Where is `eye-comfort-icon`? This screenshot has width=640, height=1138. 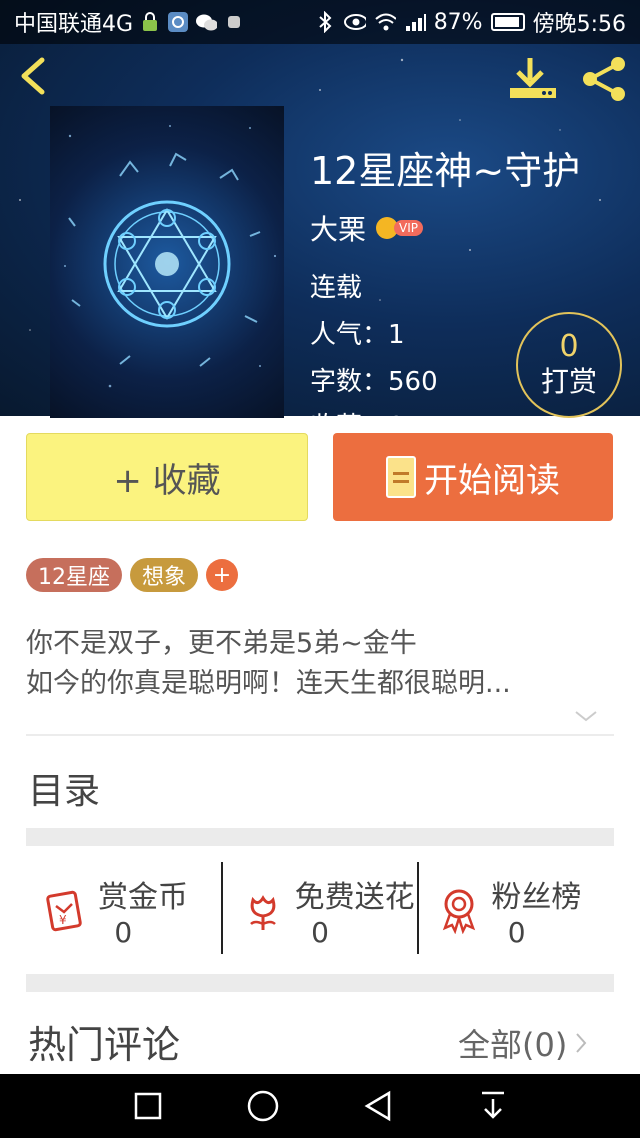 eye-comfort-icon is located at coordinates (354, 22).